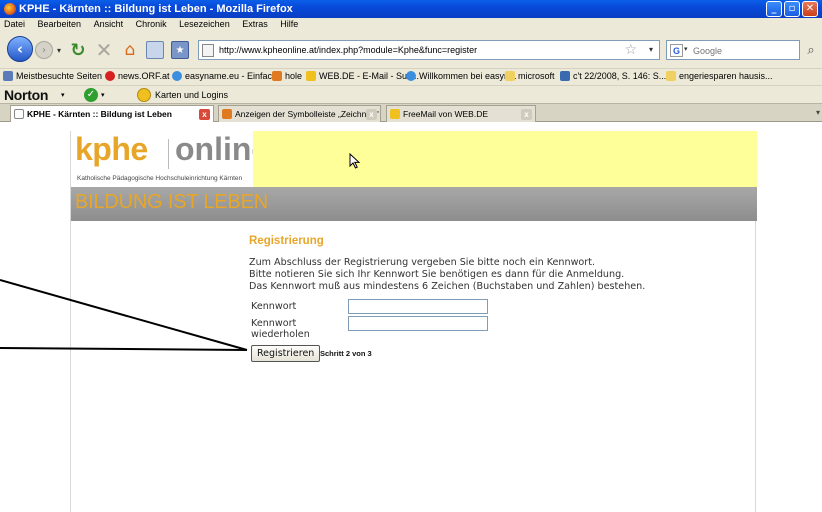 The height and width of the screenshot is (512, 822). Describe the element at coordinates (144, 95) in the screenshot. I see `identity-cards-icon` at that location.